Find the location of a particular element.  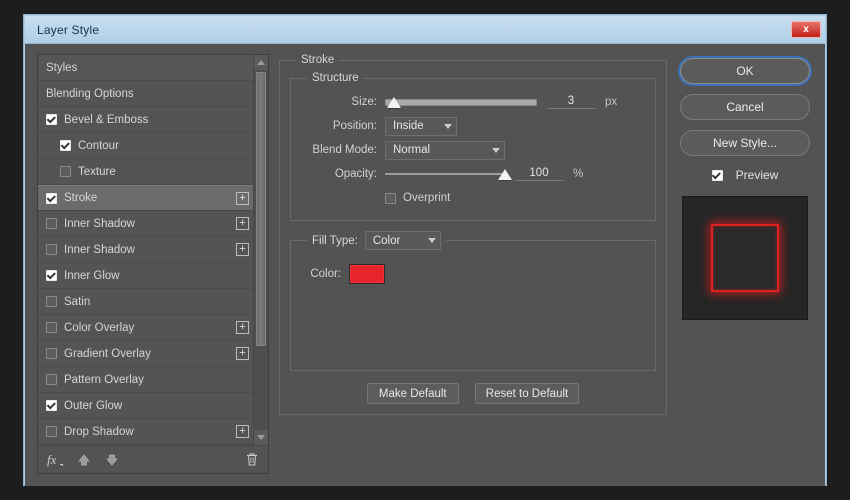

size-row: Size: 3 px is located at coordinates (473, 102).